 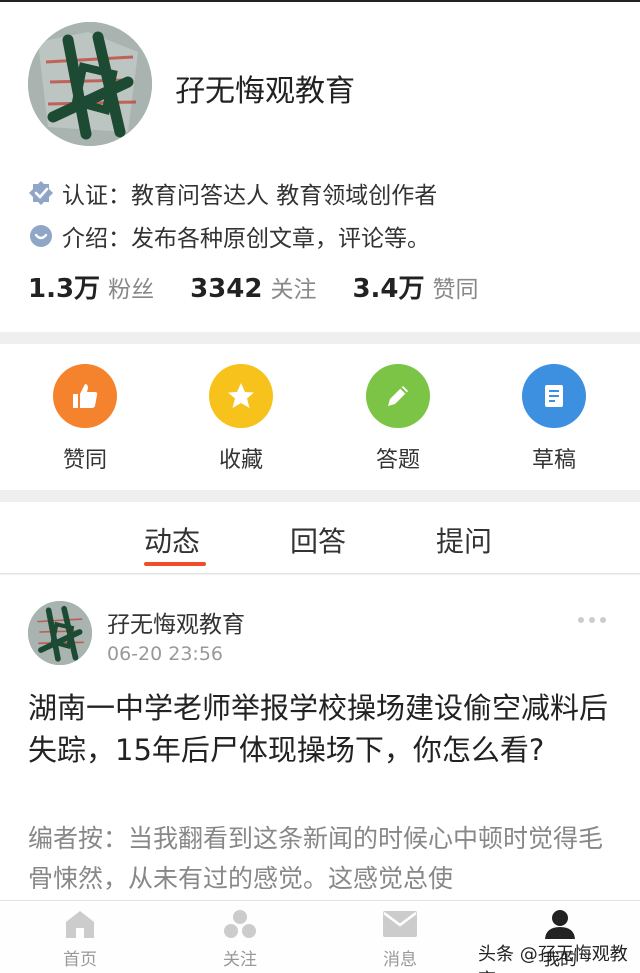 I want to click on action-label: 收藏, so click(x=240, y=460).